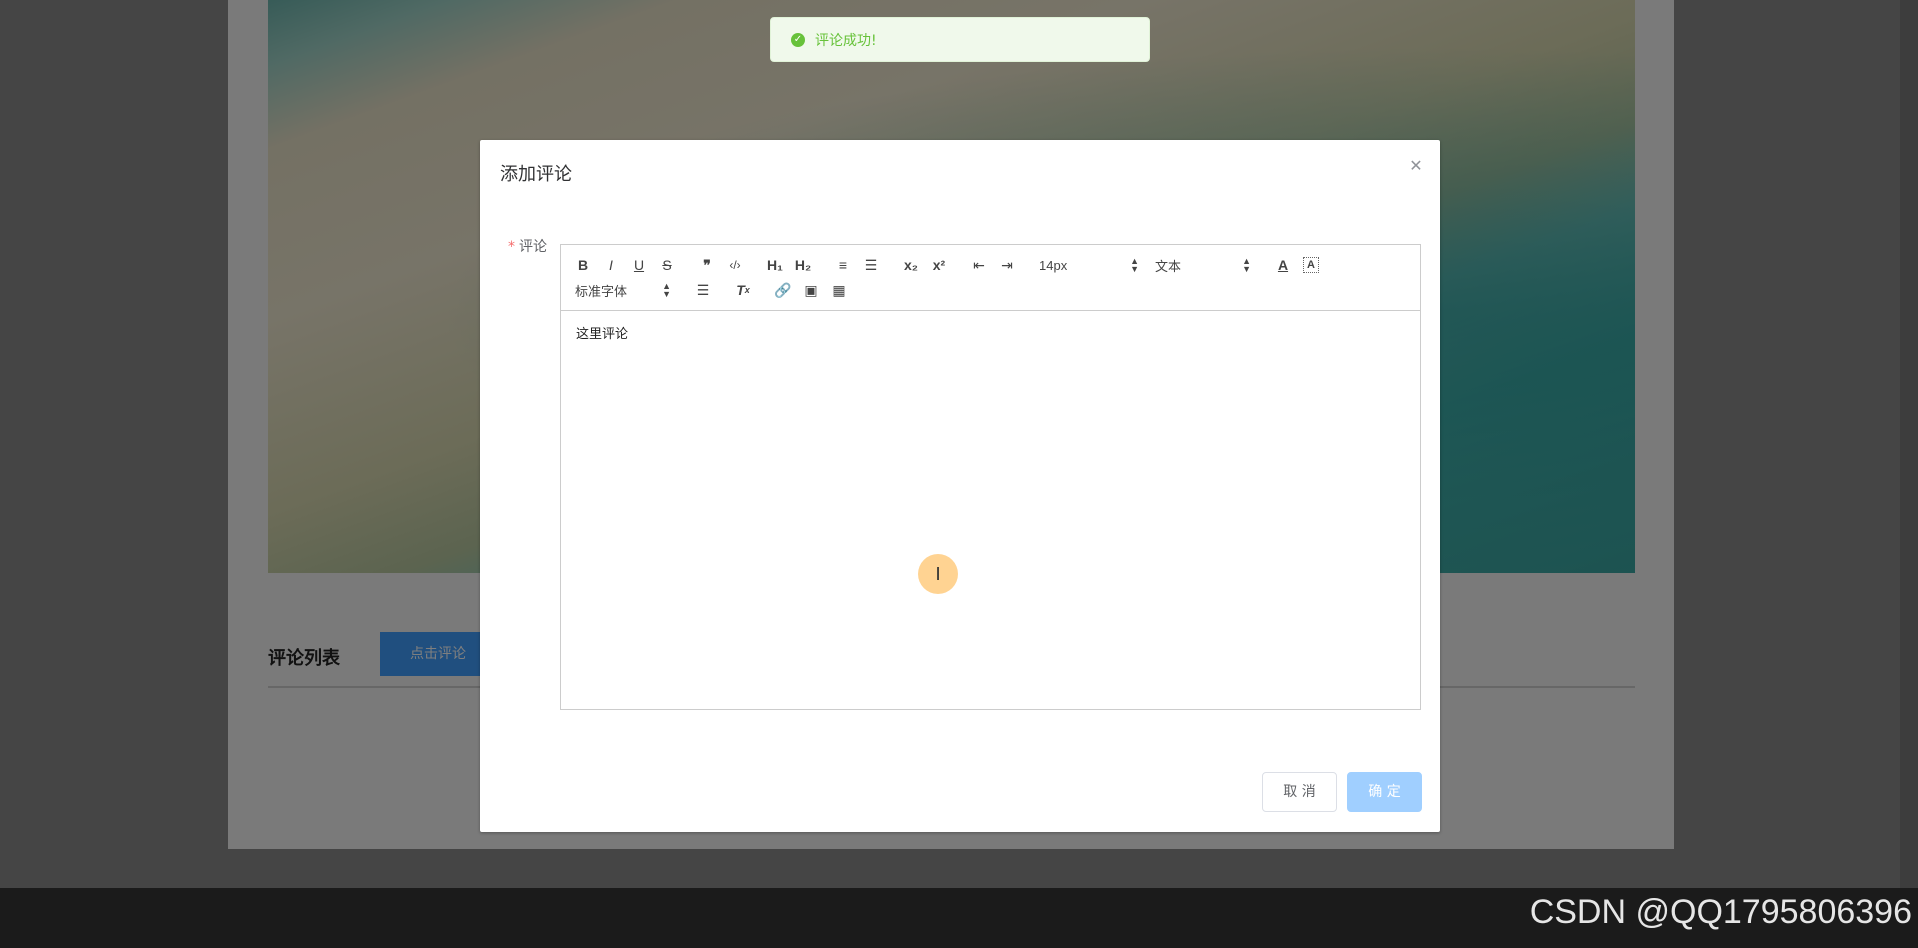  What do you see at coordinates (939, 265) in the screenshot?
I see `superscript-button: x²` at bounding box center [939, 265].